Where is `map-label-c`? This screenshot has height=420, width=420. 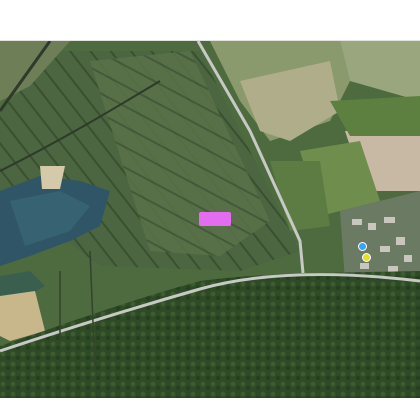 map-label-c is located at coordinates (215, 219).